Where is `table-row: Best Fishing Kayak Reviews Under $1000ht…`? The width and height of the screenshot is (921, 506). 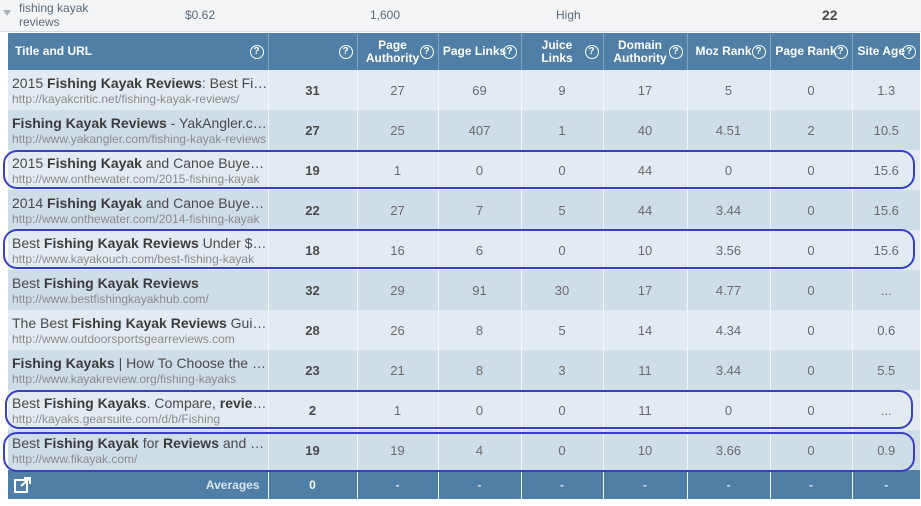
table-row: Best Fishing Kayak Reviews Under $1000ht… is located at coordinates (464, 250).